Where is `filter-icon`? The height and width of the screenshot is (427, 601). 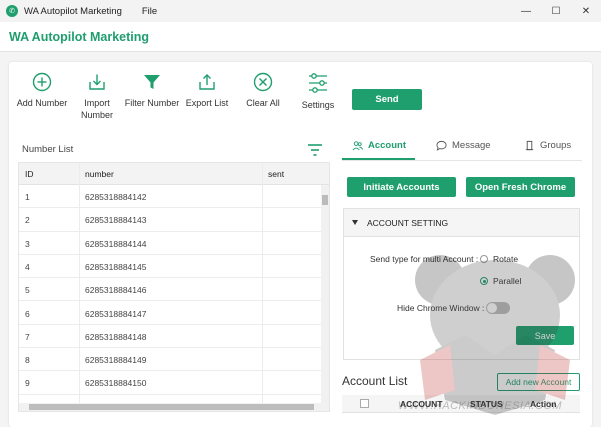
filter-icon is located at coordinates (152, 82).